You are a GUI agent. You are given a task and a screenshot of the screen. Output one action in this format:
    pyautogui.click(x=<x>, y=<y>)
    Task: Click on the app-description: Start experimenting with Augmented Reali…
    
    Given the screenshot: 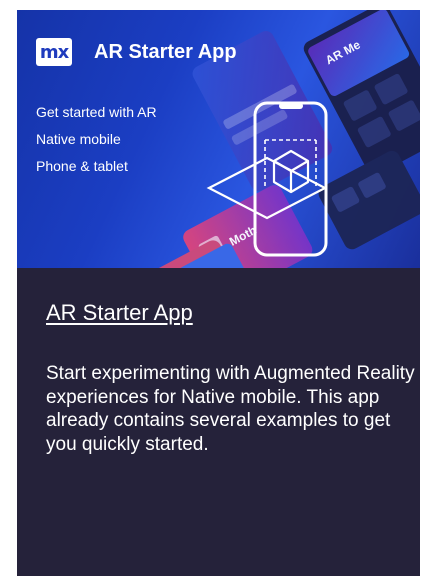 What is the action you would take?
    pyautogui.click(x=230, y=409)
    